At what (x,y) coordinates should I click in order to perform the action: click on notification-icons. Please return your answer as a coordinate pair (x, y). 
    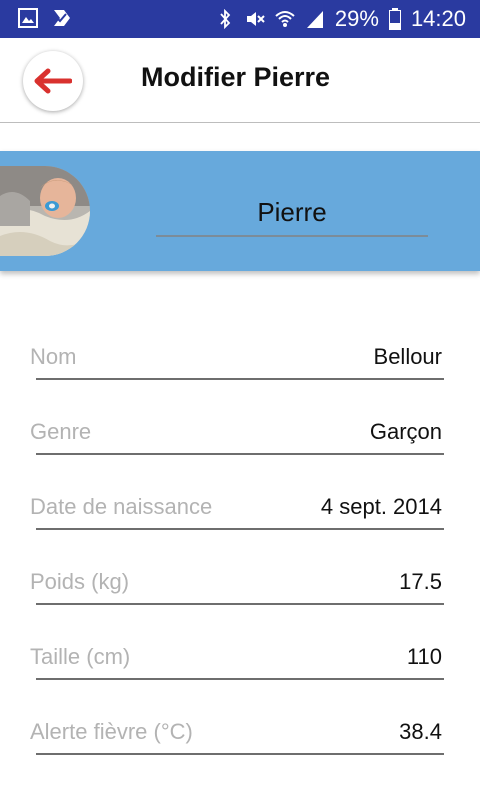
    Looking at the image, I should click on (45, 18).